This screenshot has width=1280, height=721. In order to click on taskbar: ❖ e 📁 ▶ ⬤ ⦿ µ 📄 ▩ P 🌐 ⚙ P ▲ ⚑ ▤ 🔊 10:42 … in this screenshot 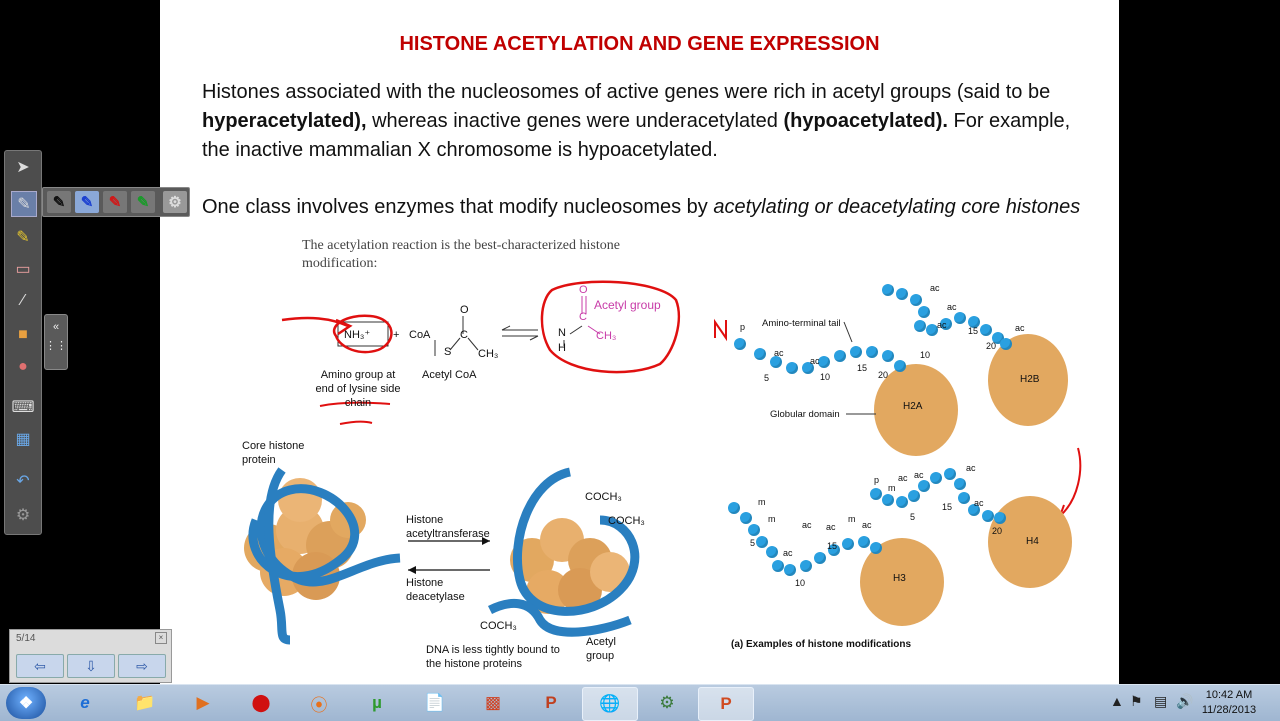, I will do `click(640, 702)`.